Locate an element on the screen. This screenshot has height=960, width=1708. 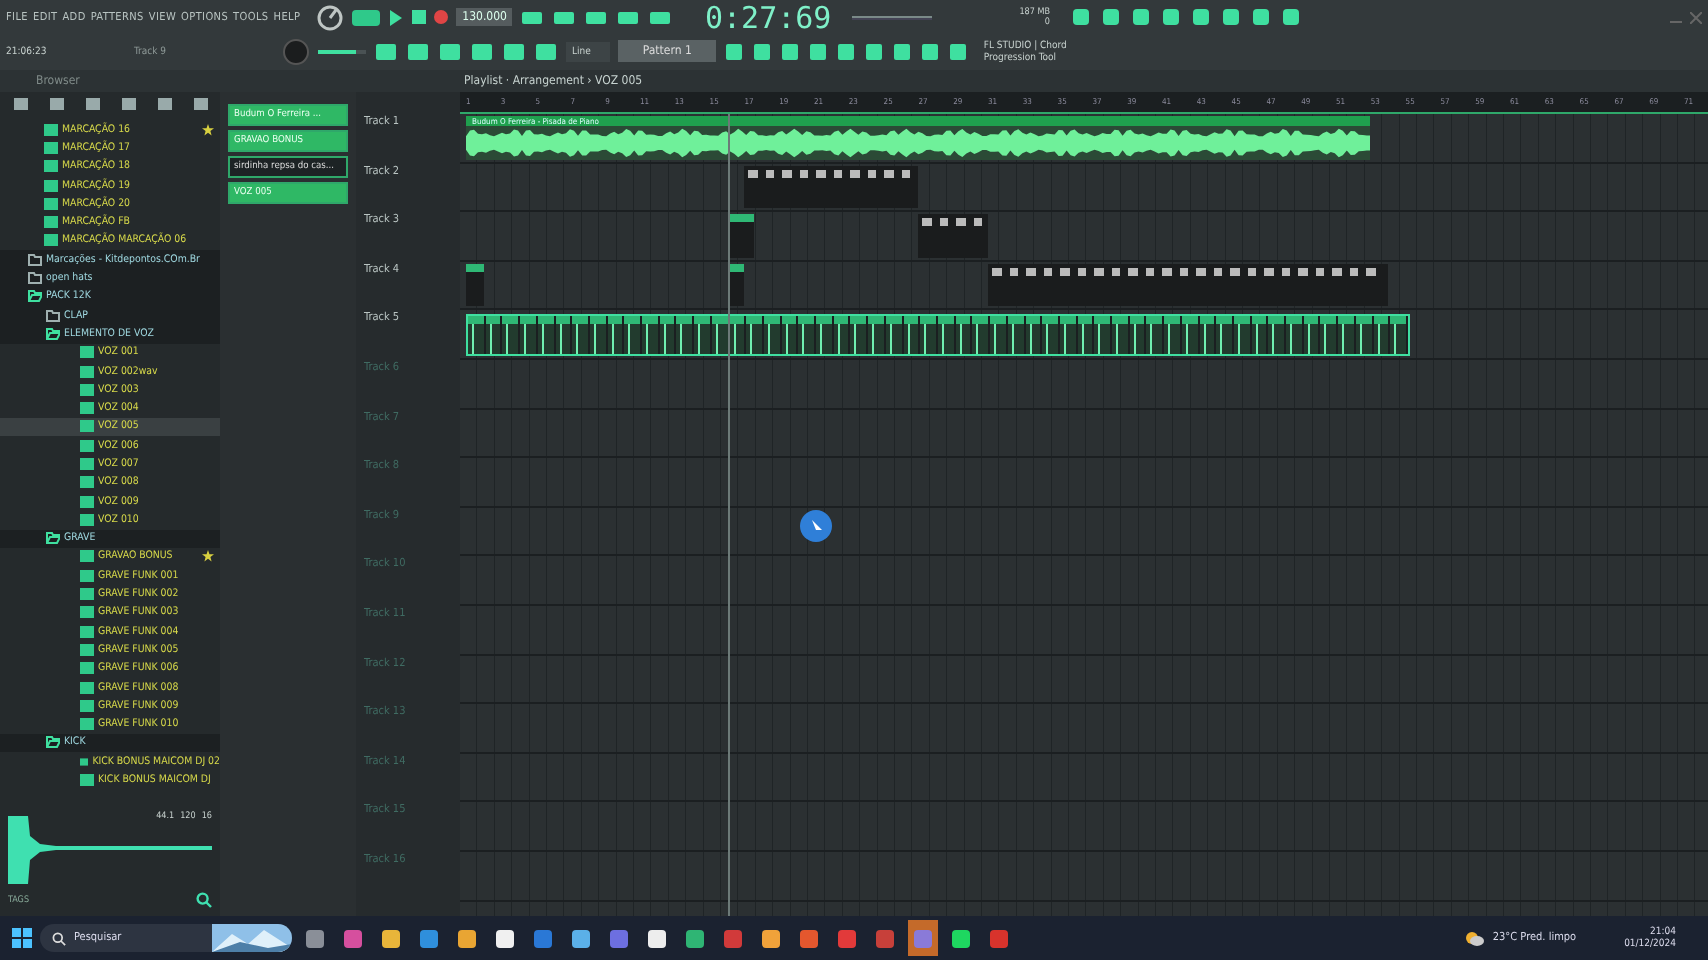
loop-clip is located at coordinates (938, 335).